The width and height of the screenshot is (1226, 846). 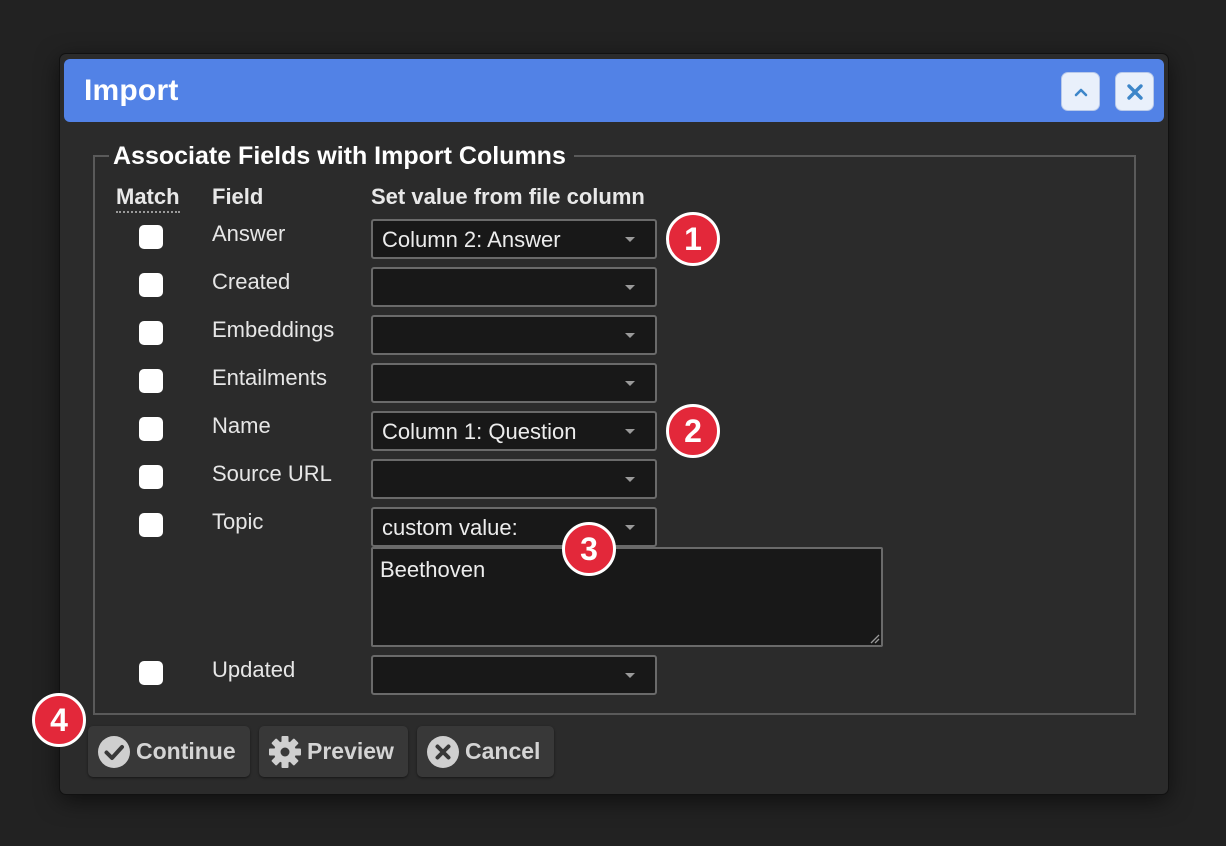 What do you see at coordinates (514, 675) in the screenshot?
I see `column-select-updated` at bounding box center [514, 675].